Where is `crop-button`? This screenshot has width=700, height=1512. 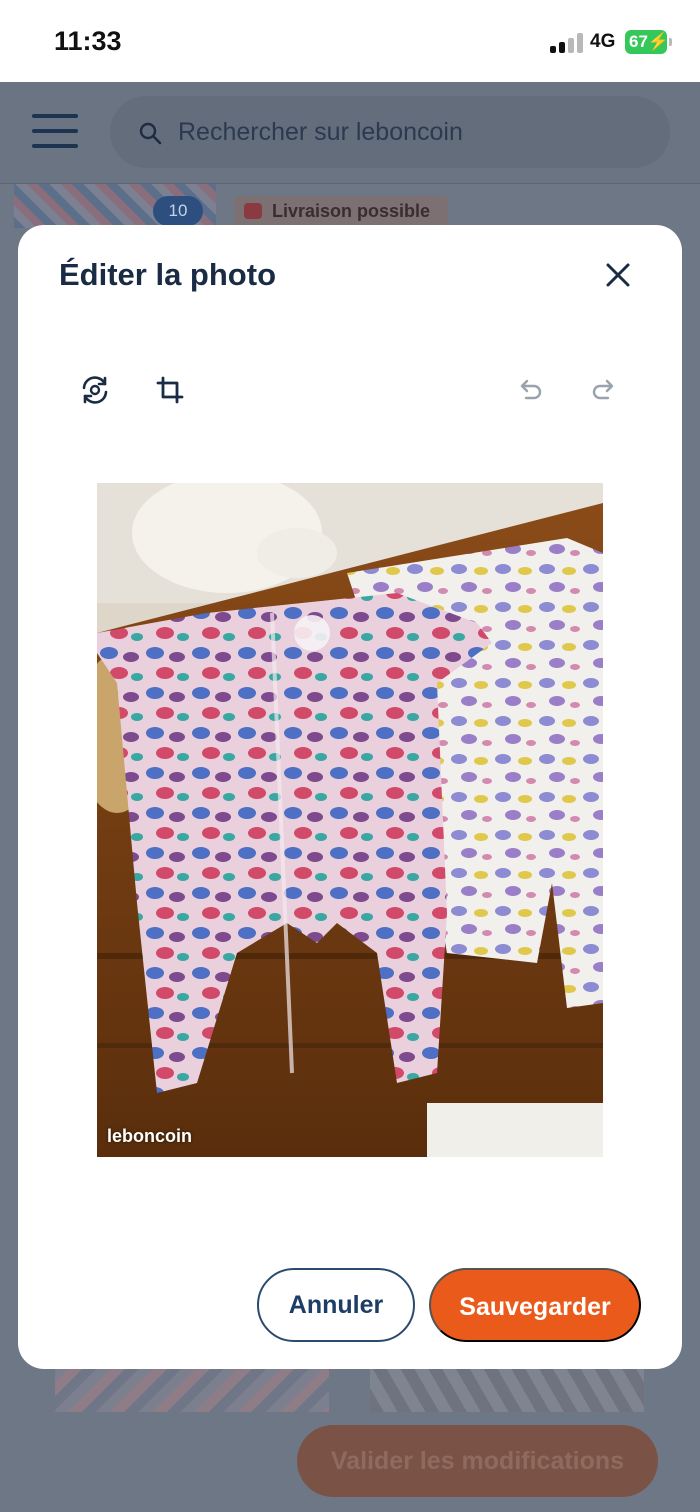
crop-button is located at coordinates (170, 390).